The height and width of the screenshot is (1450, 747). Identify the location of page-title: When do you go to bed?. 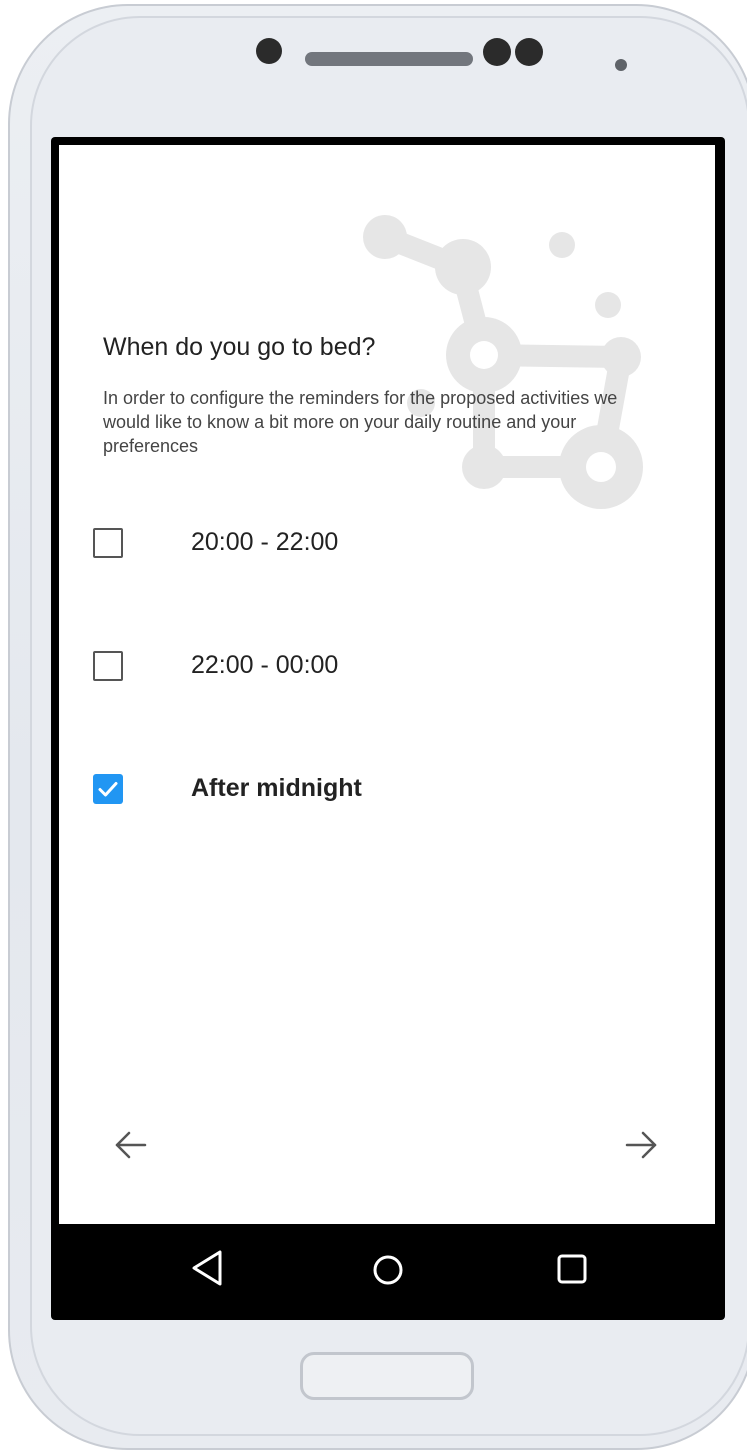
(239, 347).